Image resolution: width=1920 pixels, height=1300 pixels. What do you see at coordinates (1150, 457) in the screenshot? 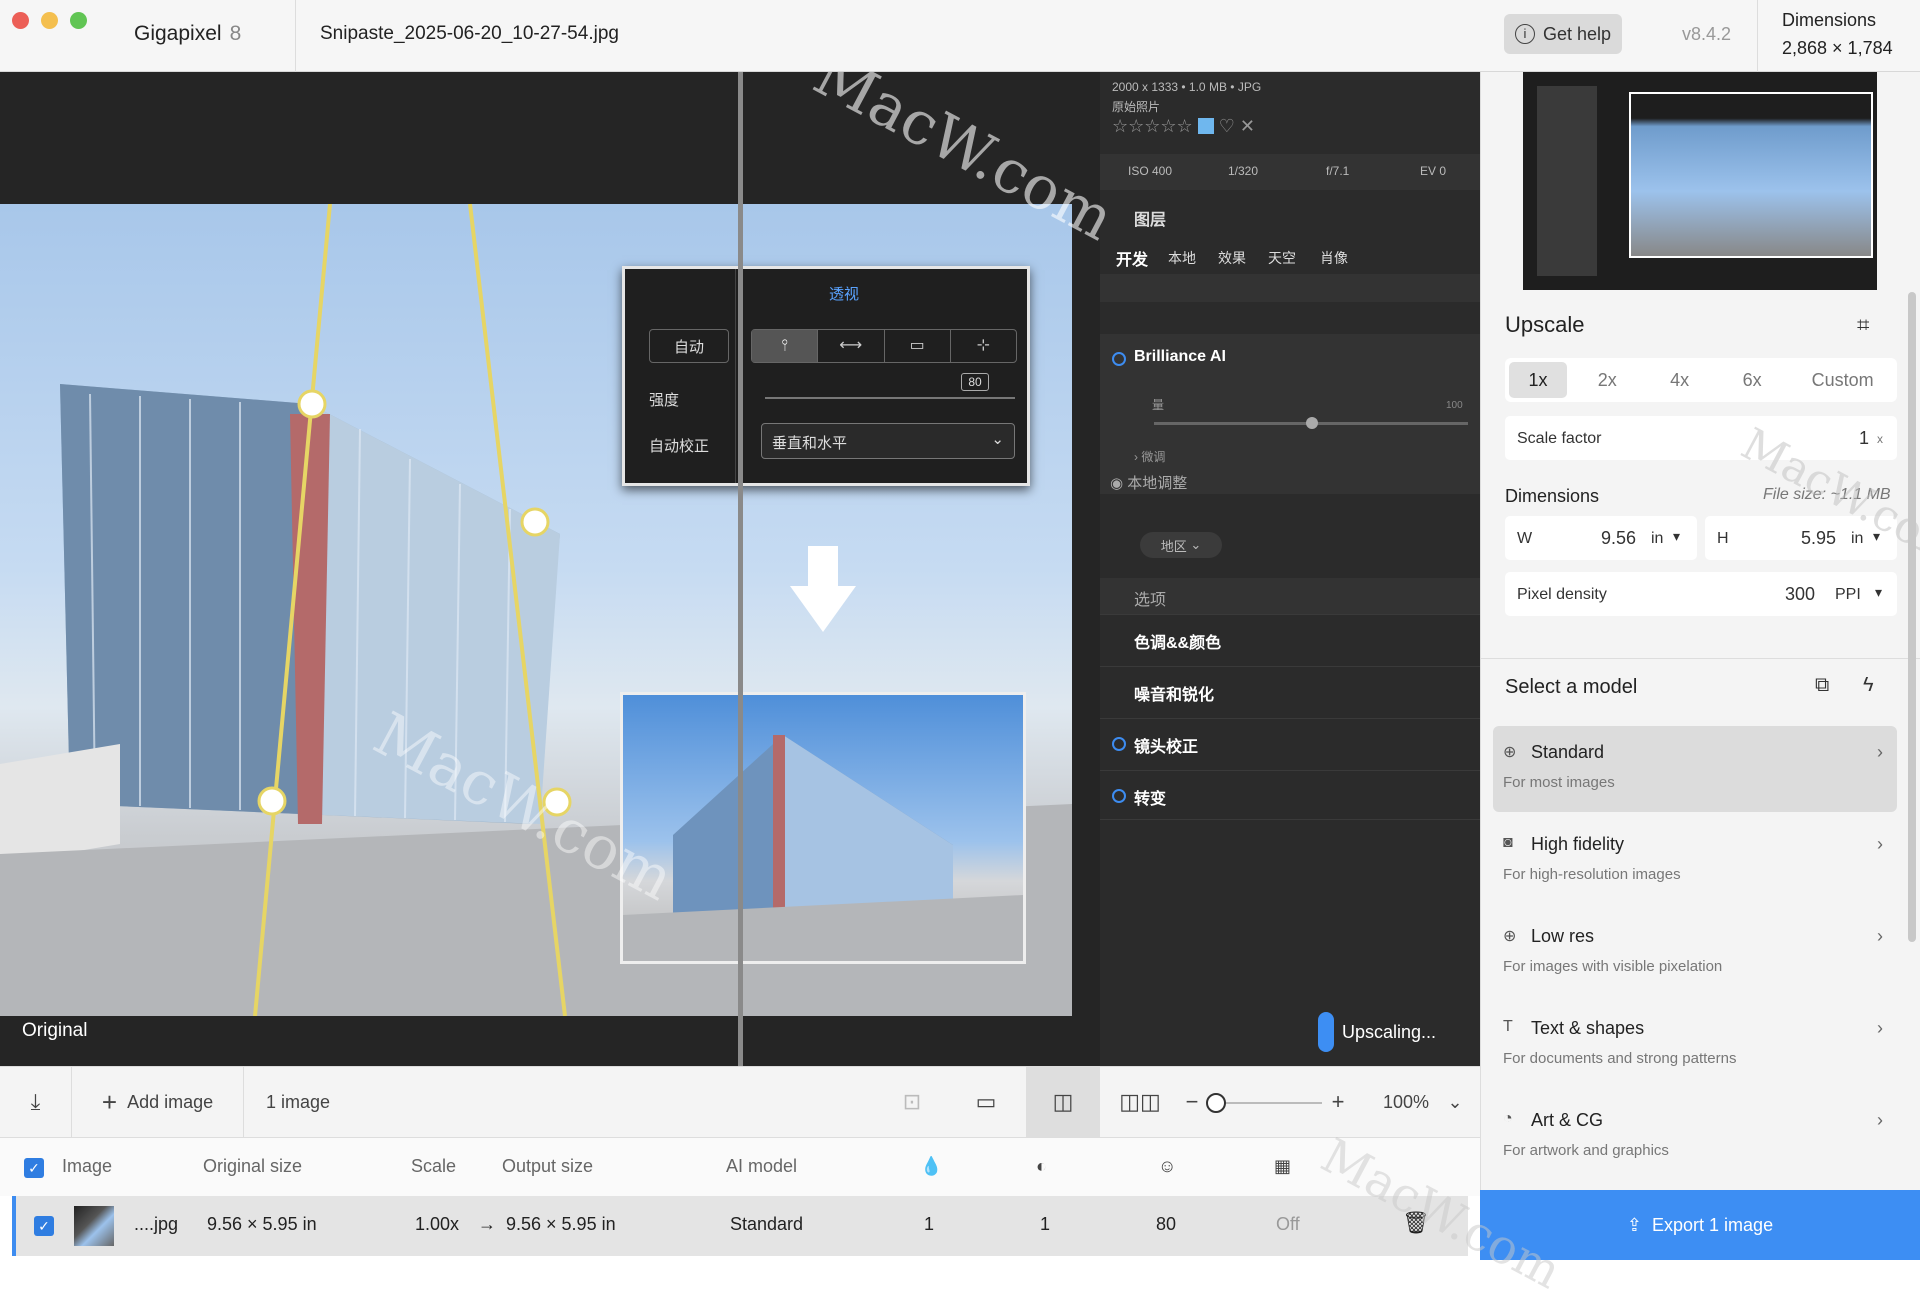
I see `fine-tune-row: › 微调` at bounding box center [1150, 457].